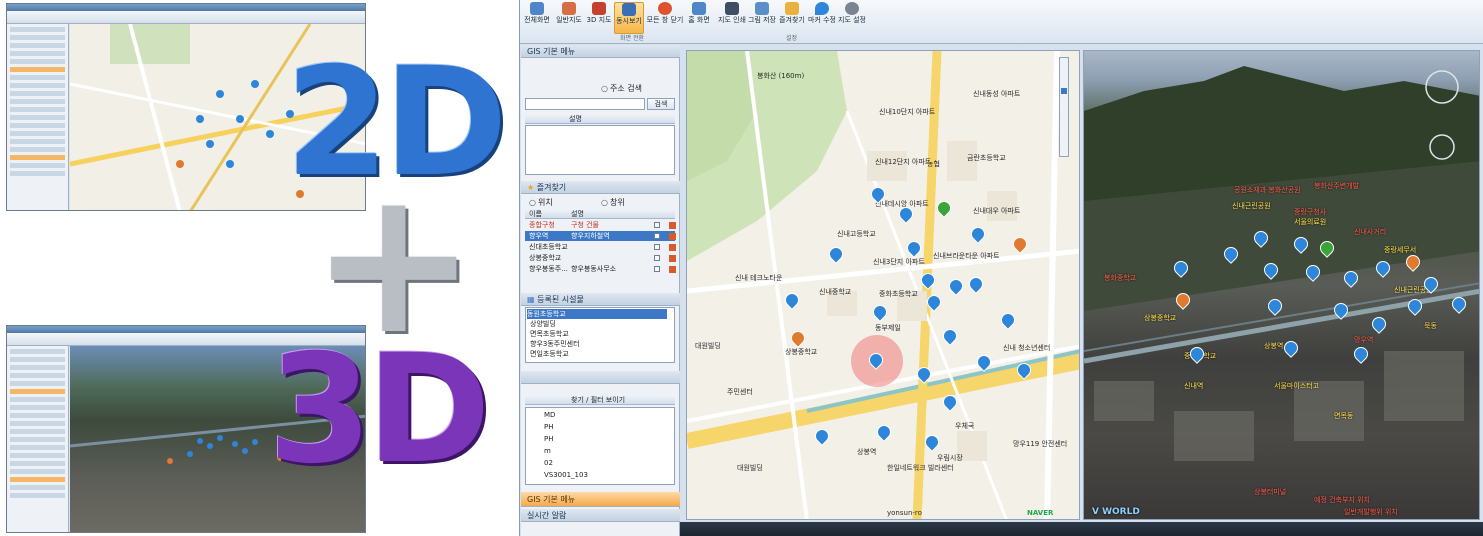 This screenshot has width=1483, height=536. Describe the element at coordinates (933, 164) in the screenshot. I see `map-label: 농협` at that location.